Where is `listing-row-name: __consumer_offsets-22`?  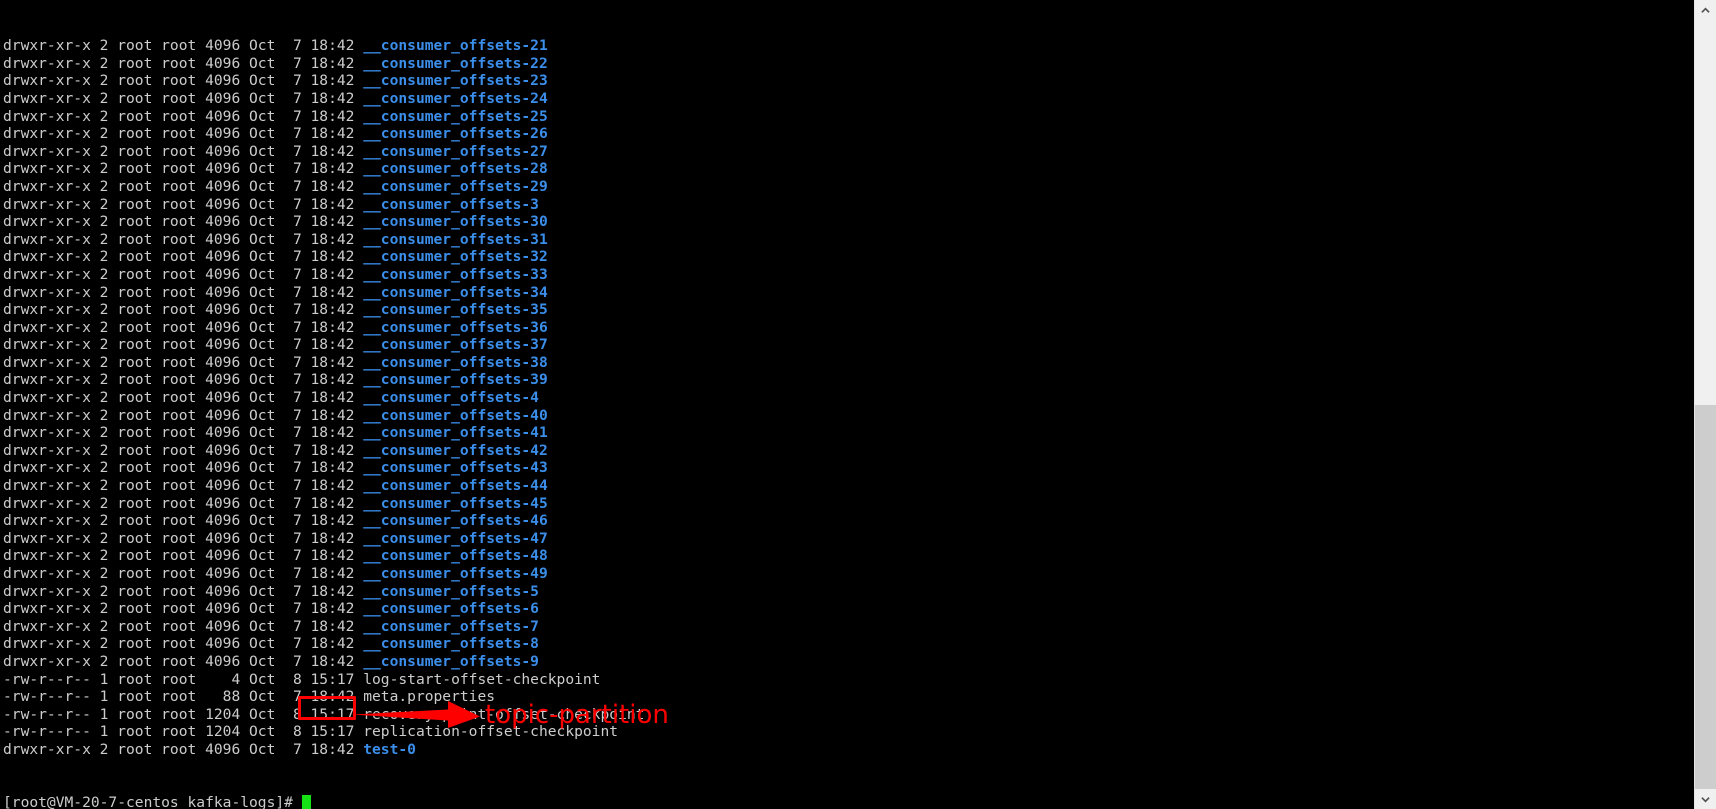
listing-row-name: __consumer_offsets-22 is located at coordinates (455, 63).